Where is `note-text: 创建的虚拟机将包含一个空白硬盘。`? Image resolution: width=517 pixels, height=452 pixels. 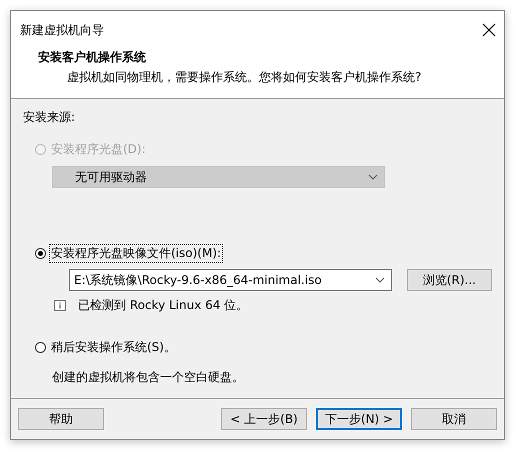 note-text: 创建的虚拟机将包含一个空白硬盘。 is located at coordinates (148, 377).